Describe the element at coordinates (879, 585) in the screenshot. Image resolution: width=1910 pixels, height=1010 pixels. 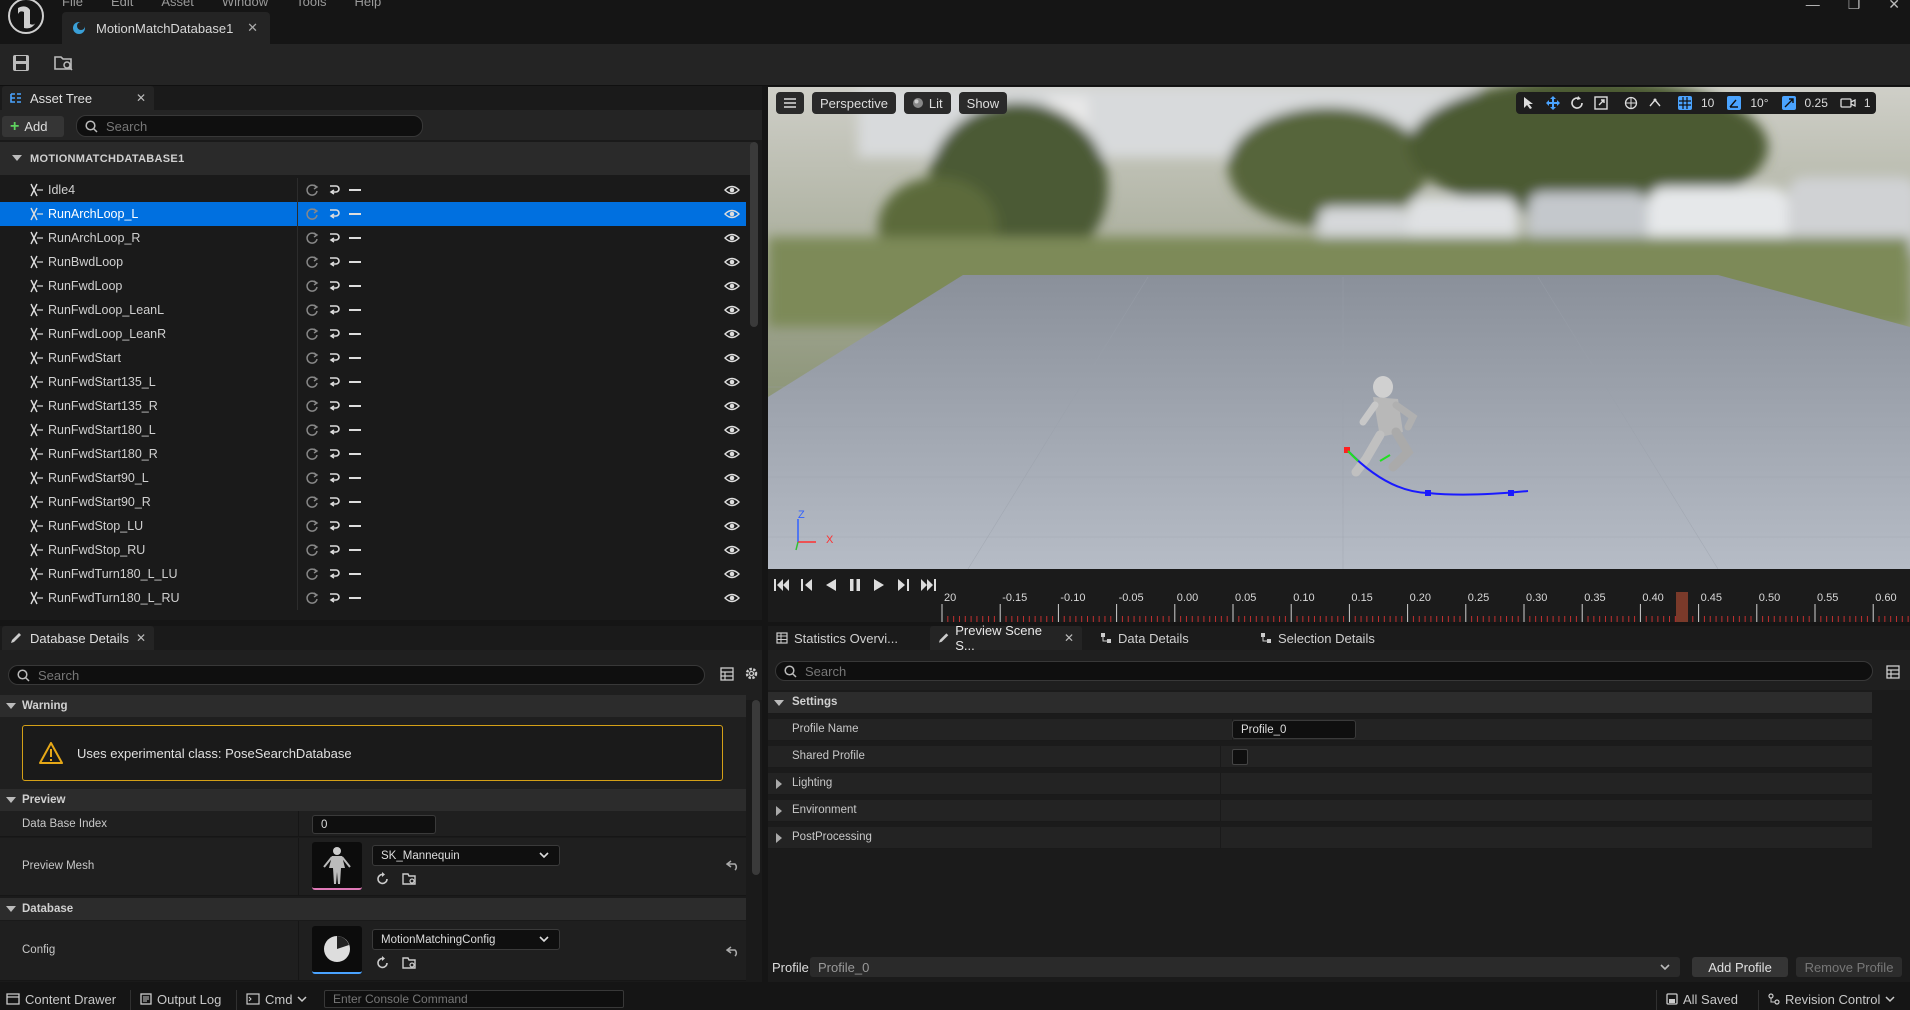
I see `play-icon` at that location.